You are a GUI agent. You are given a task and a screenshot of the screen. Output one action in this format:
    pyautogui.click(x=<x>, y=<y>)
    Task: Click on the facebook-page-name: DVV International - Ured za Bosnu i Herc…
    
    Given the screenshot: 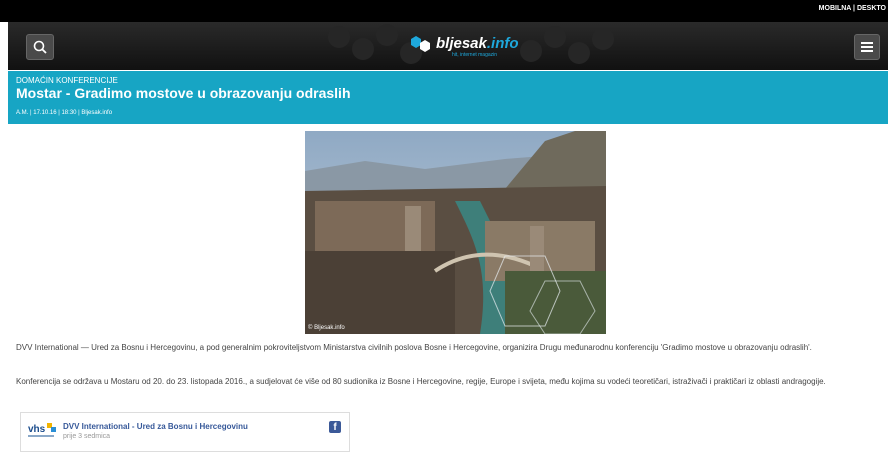 What is the action you would take?
    pyautogui.click(x=155, y=426)
    